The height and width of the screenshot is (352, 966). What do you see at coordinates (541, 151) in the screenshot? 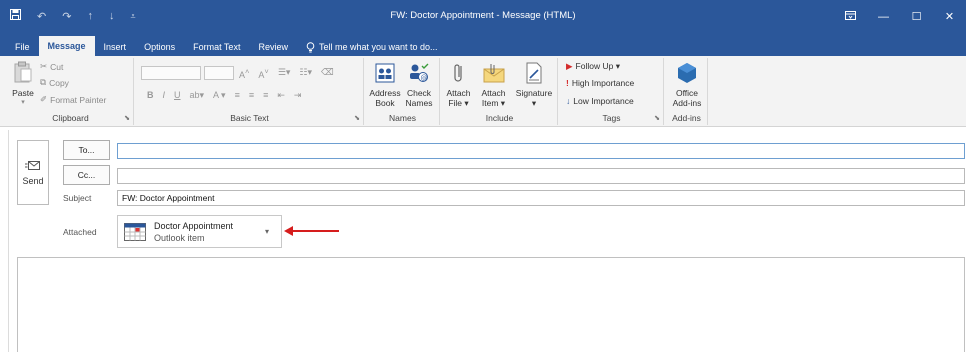
I see `to-field` at bounding box center [541, 151].